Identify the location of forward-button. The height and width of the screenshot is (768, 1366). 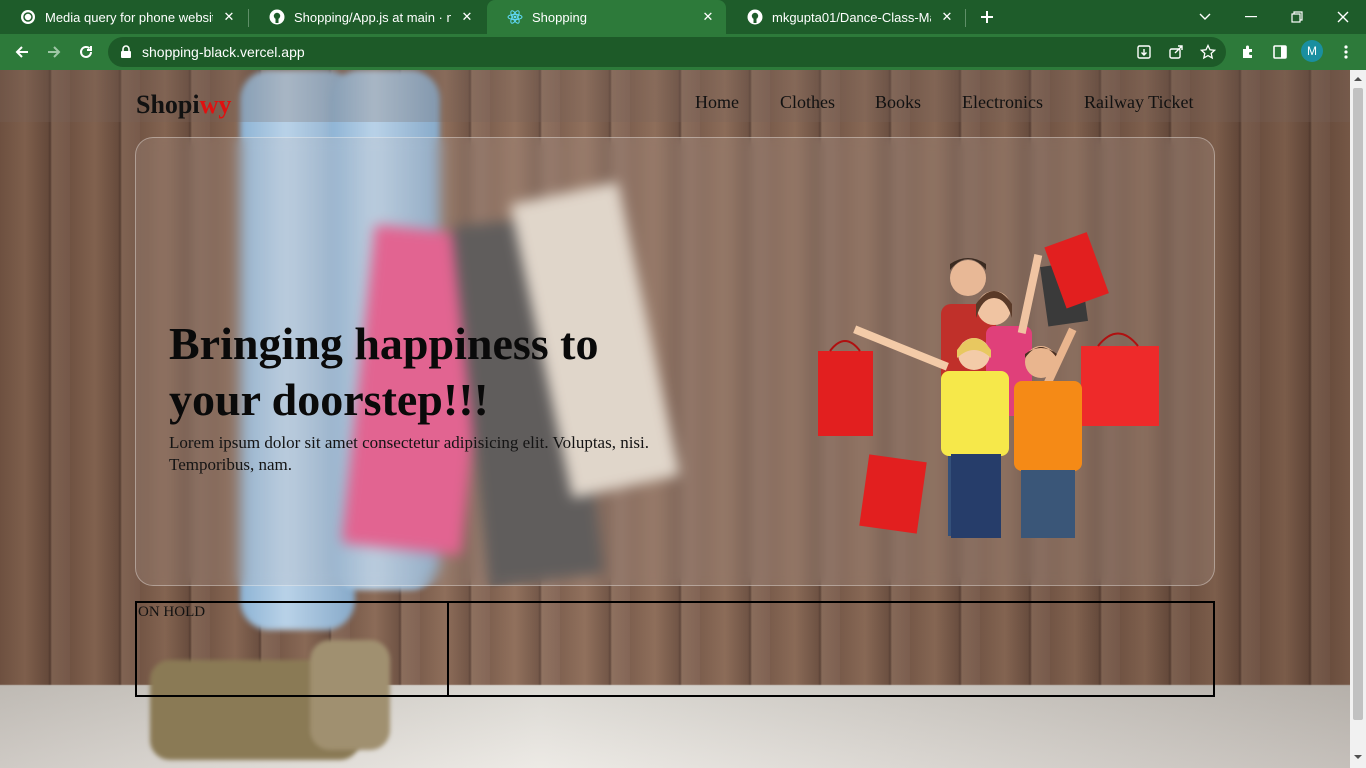
(54, 52).